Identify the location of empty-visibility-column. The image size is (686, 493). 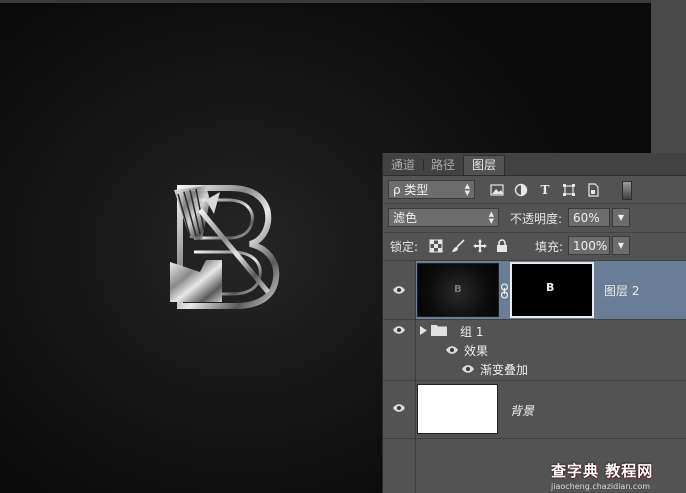
(399, 466).